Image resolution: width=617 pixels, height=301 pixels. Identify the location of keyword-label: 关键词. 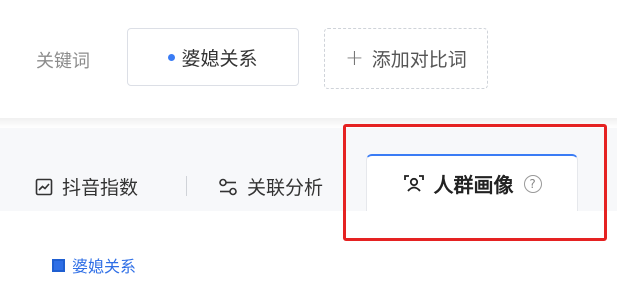
(63, 61).